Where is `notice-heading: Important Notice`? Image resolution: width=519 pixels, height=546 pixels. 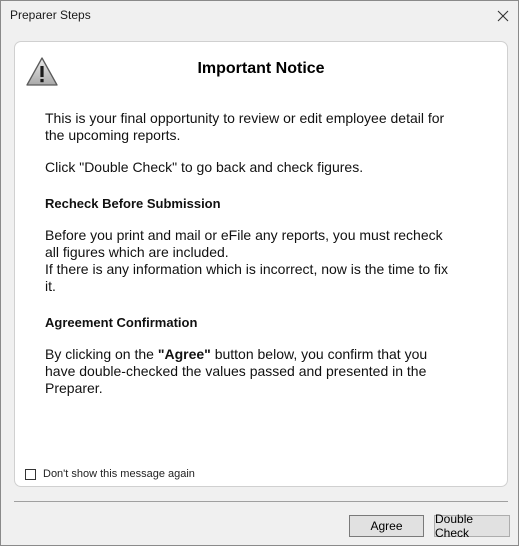 notice-heading: Important Notice is located at coordinates (261, 68).